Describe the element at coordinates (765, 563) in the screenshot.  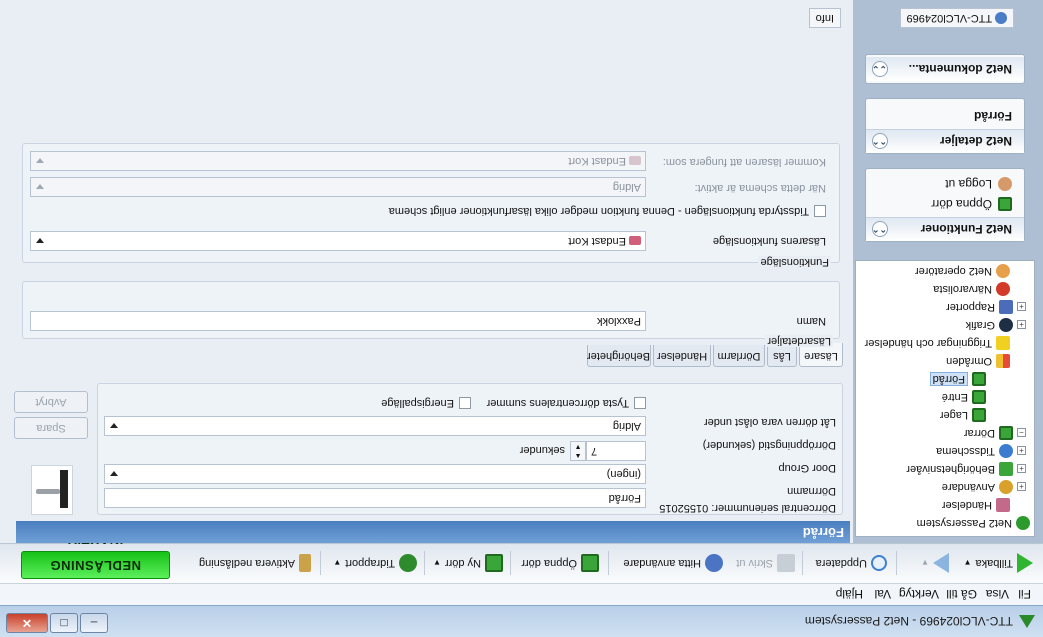
I see `print-button: Skriv ut` at that location.